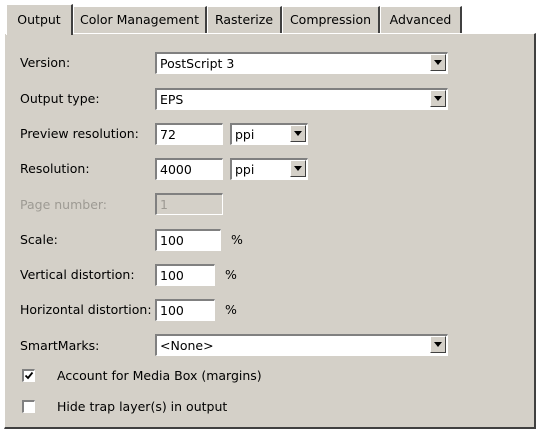  Describe the element at coordinates (189, 134) in the screenshot. I see `preview-resolution-input: 72` at that location.